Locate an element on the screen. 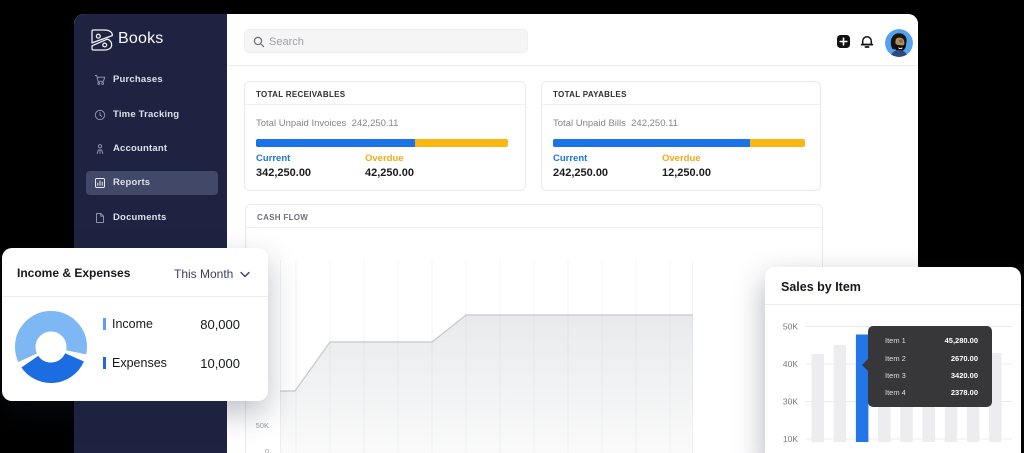  svg-text: 30K is located at coordinates (790, 402).